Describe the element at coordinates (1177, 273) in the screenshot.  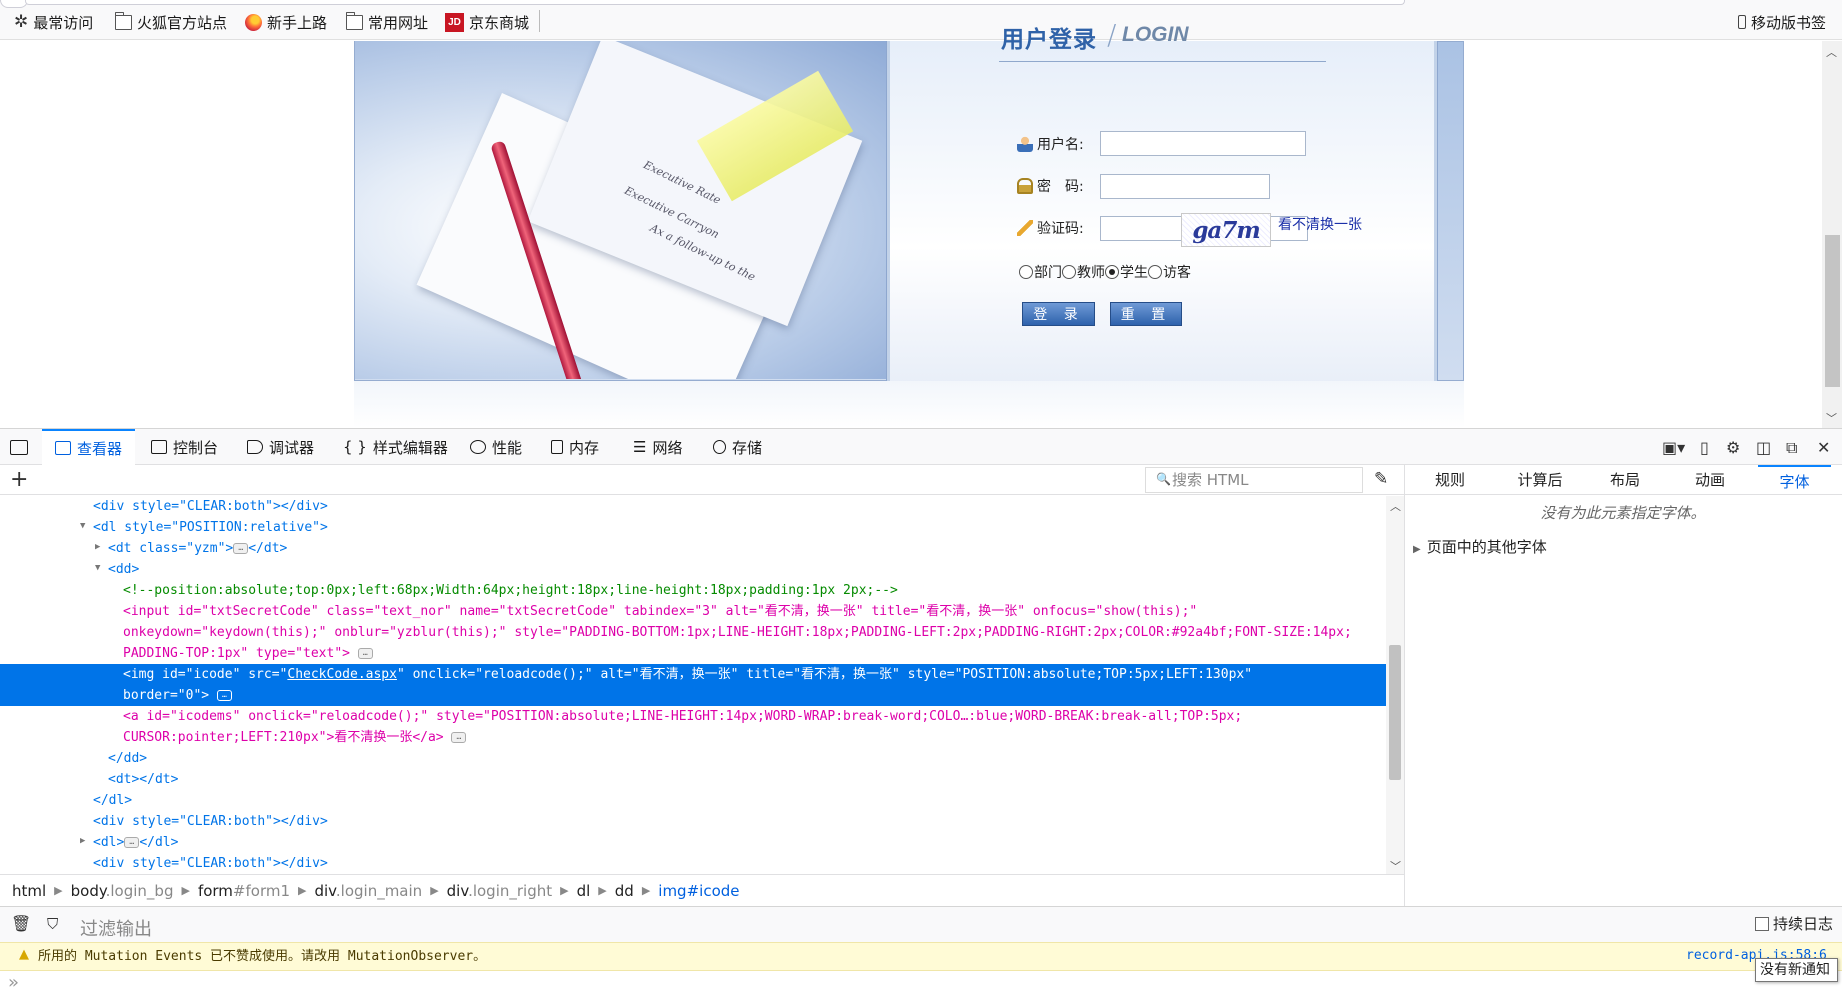
I see `role-label: 访客` at that location.